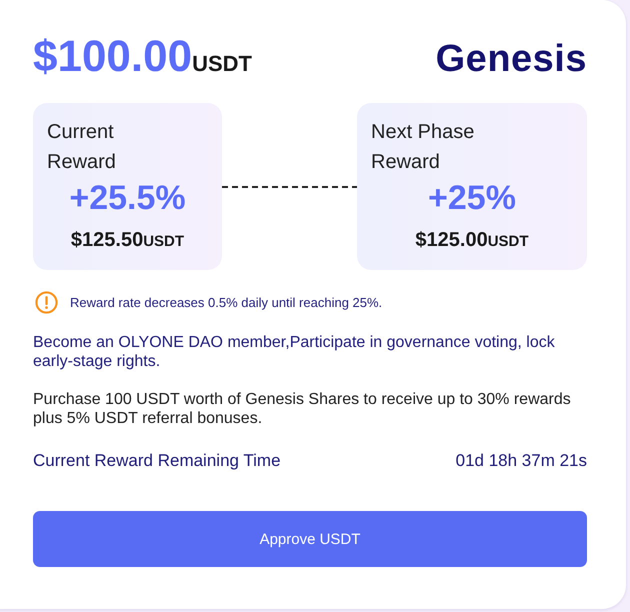 Image resolution: width=630 pixels, height=612 pixels. I want to click on approve-button: Approve USDT, so click(310, 539).